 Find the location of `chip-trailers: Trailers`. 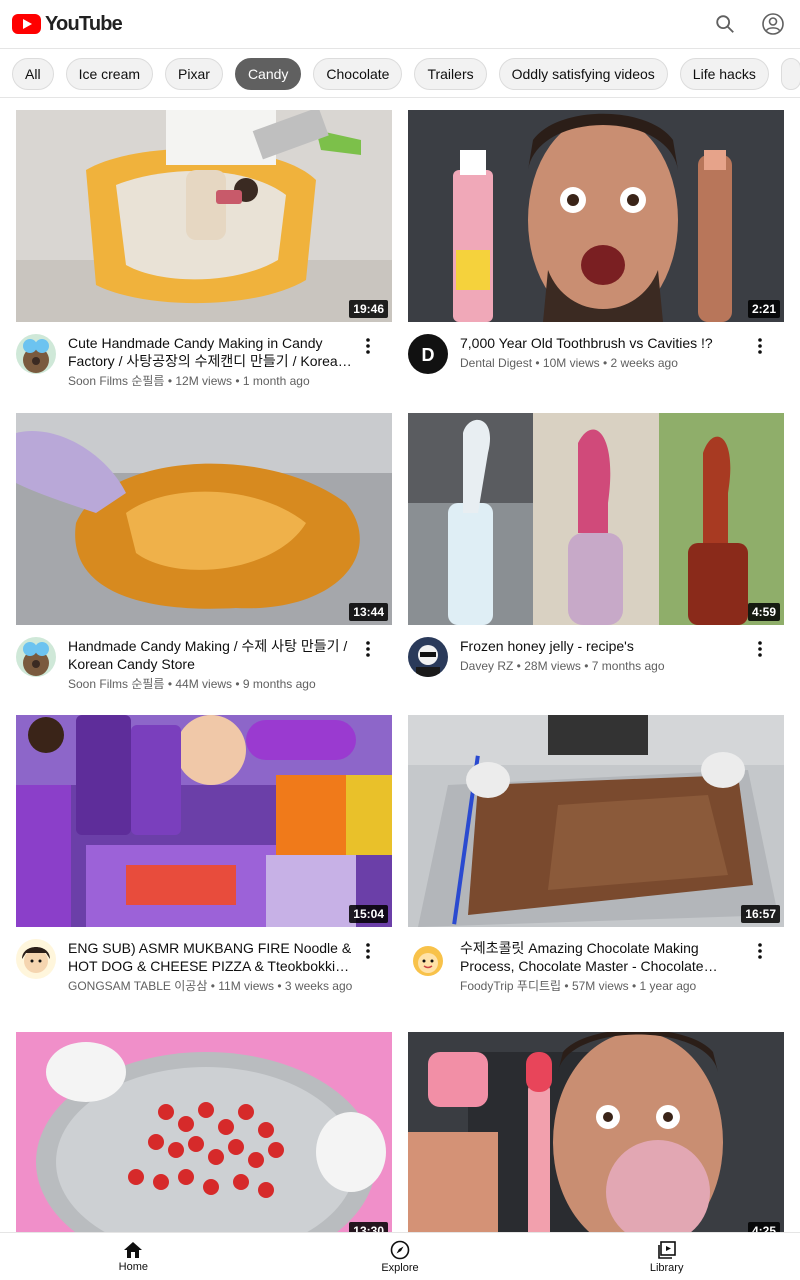

chip-trailers: Trailers is located at coordinates (450, 74).